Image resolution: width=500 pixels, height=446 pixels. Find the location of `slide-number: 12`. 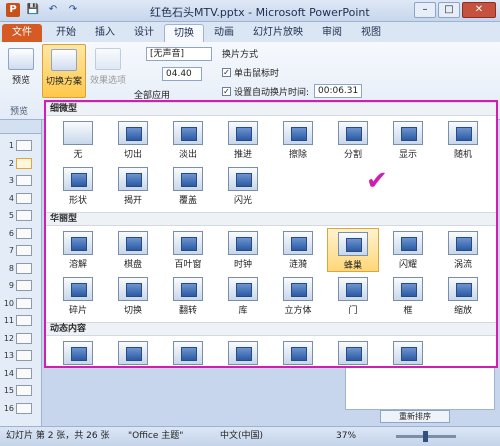

slide-number: 12 is located at coordinates (8, 338).